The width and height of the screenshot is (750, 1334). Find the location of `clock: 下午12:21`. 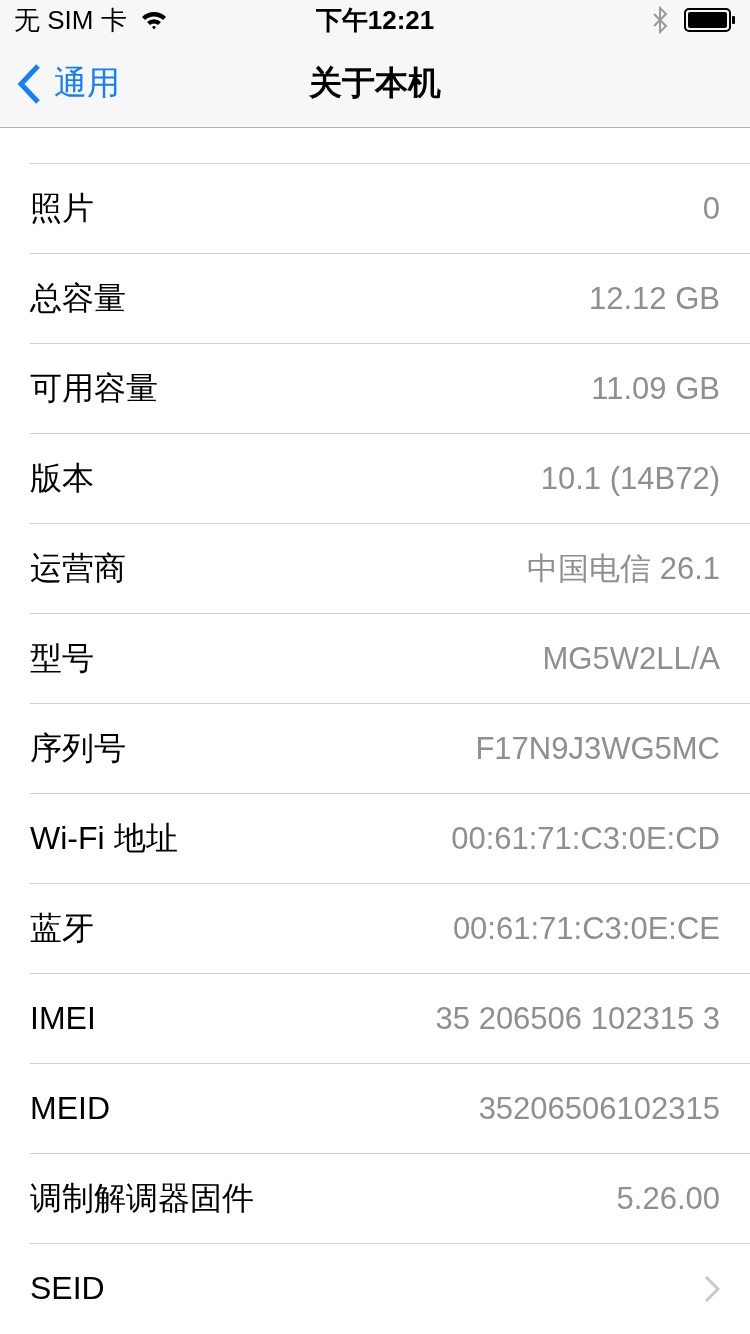

clock: 下午12:21 is located at coordinates (375, 20).